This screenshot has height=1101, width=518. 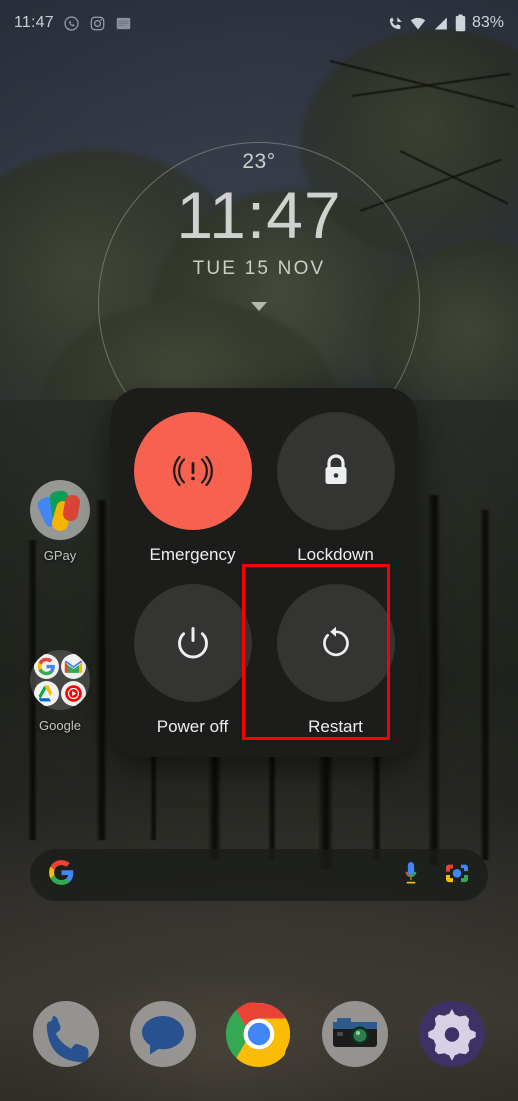 What do you see at coordinates (73, 693) in the screenshot?
I see `youtube-music-mini-icon` at bounding box center [73, 693].